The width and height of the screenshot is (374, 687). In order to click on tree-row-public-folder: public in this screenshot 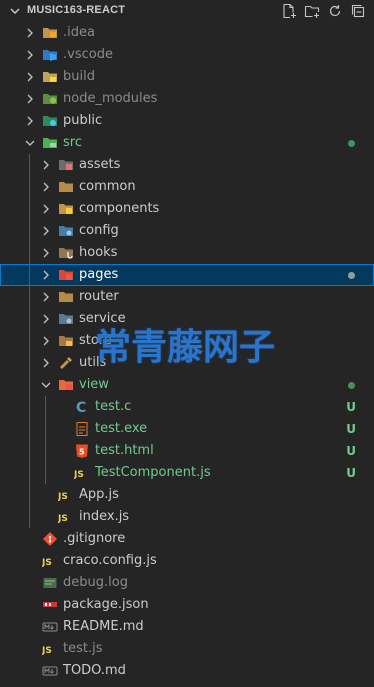, I will do `click(187, 121)`.